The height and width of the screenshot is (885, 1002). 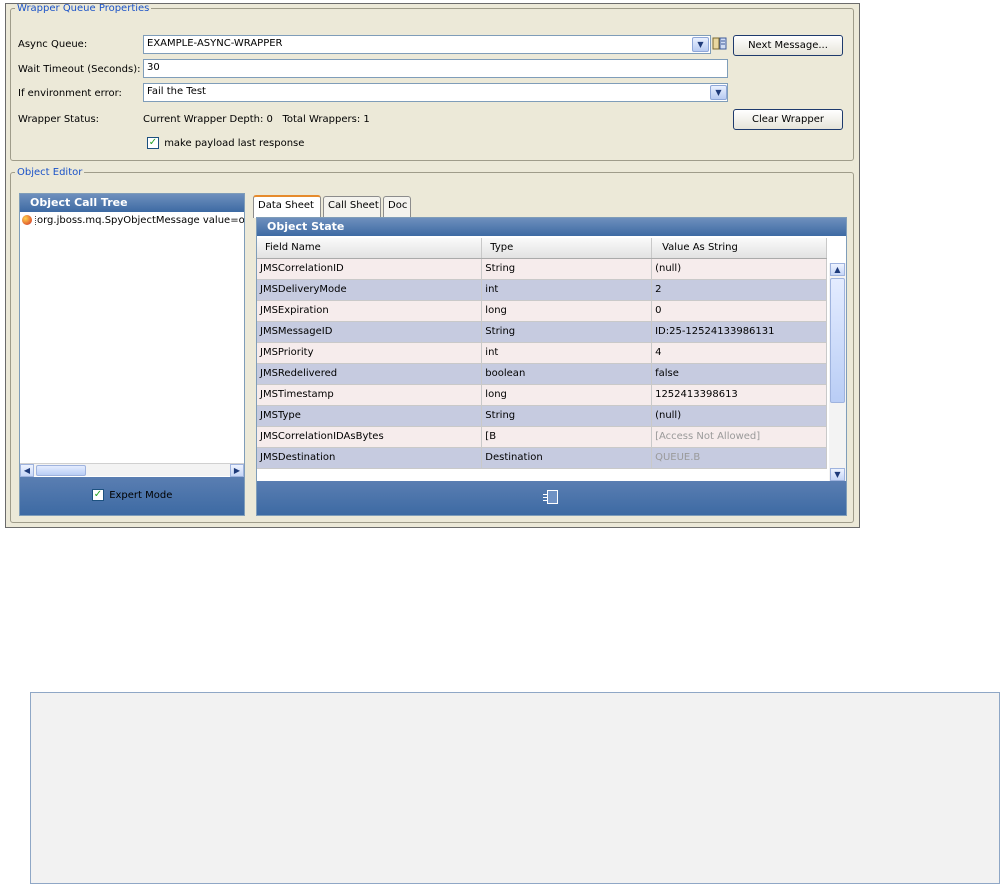 I want to click on field-name-cell: JMSType, so click(x=370, y=416).